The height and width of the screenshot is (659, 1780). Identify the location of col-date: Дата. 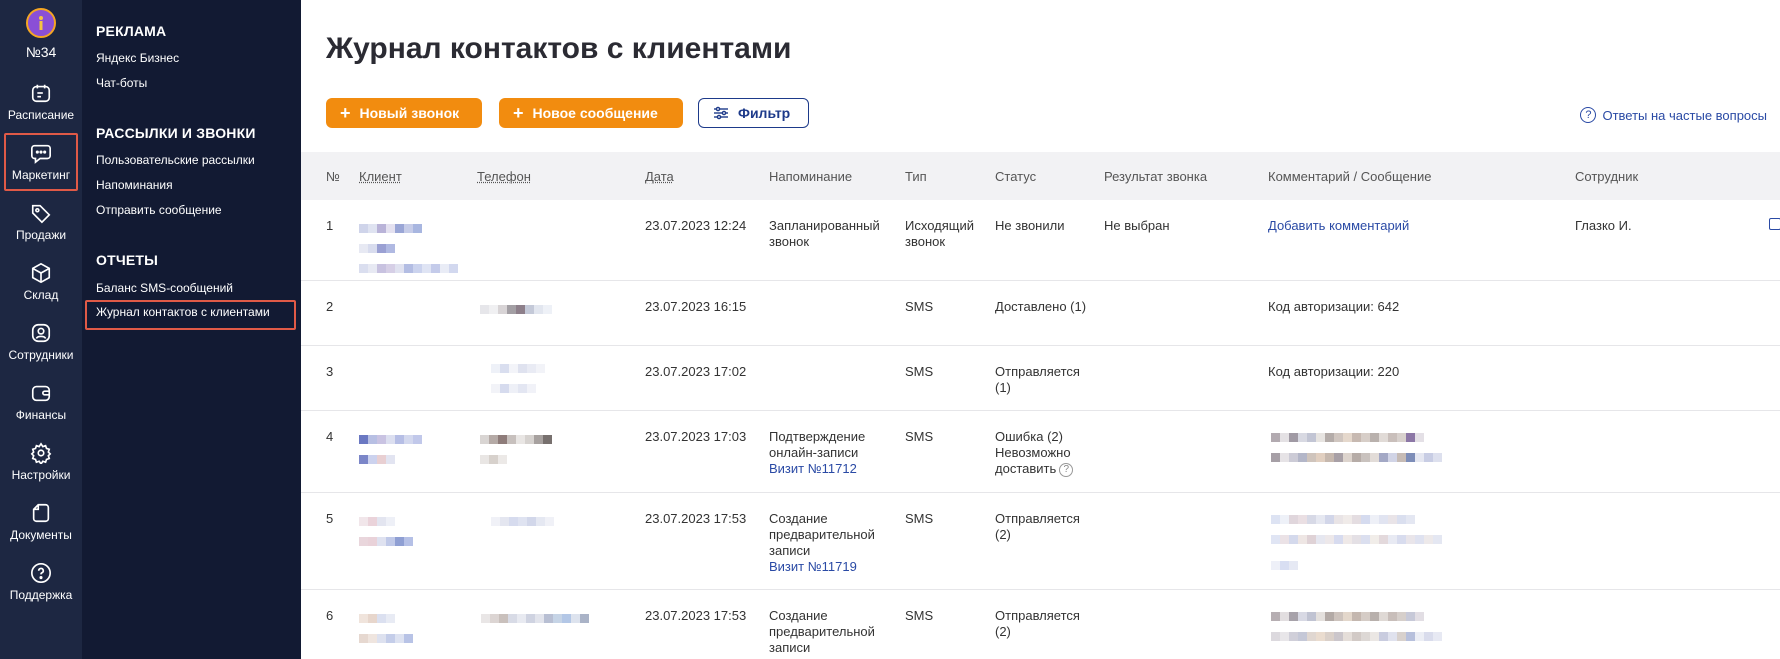
(659, 176).